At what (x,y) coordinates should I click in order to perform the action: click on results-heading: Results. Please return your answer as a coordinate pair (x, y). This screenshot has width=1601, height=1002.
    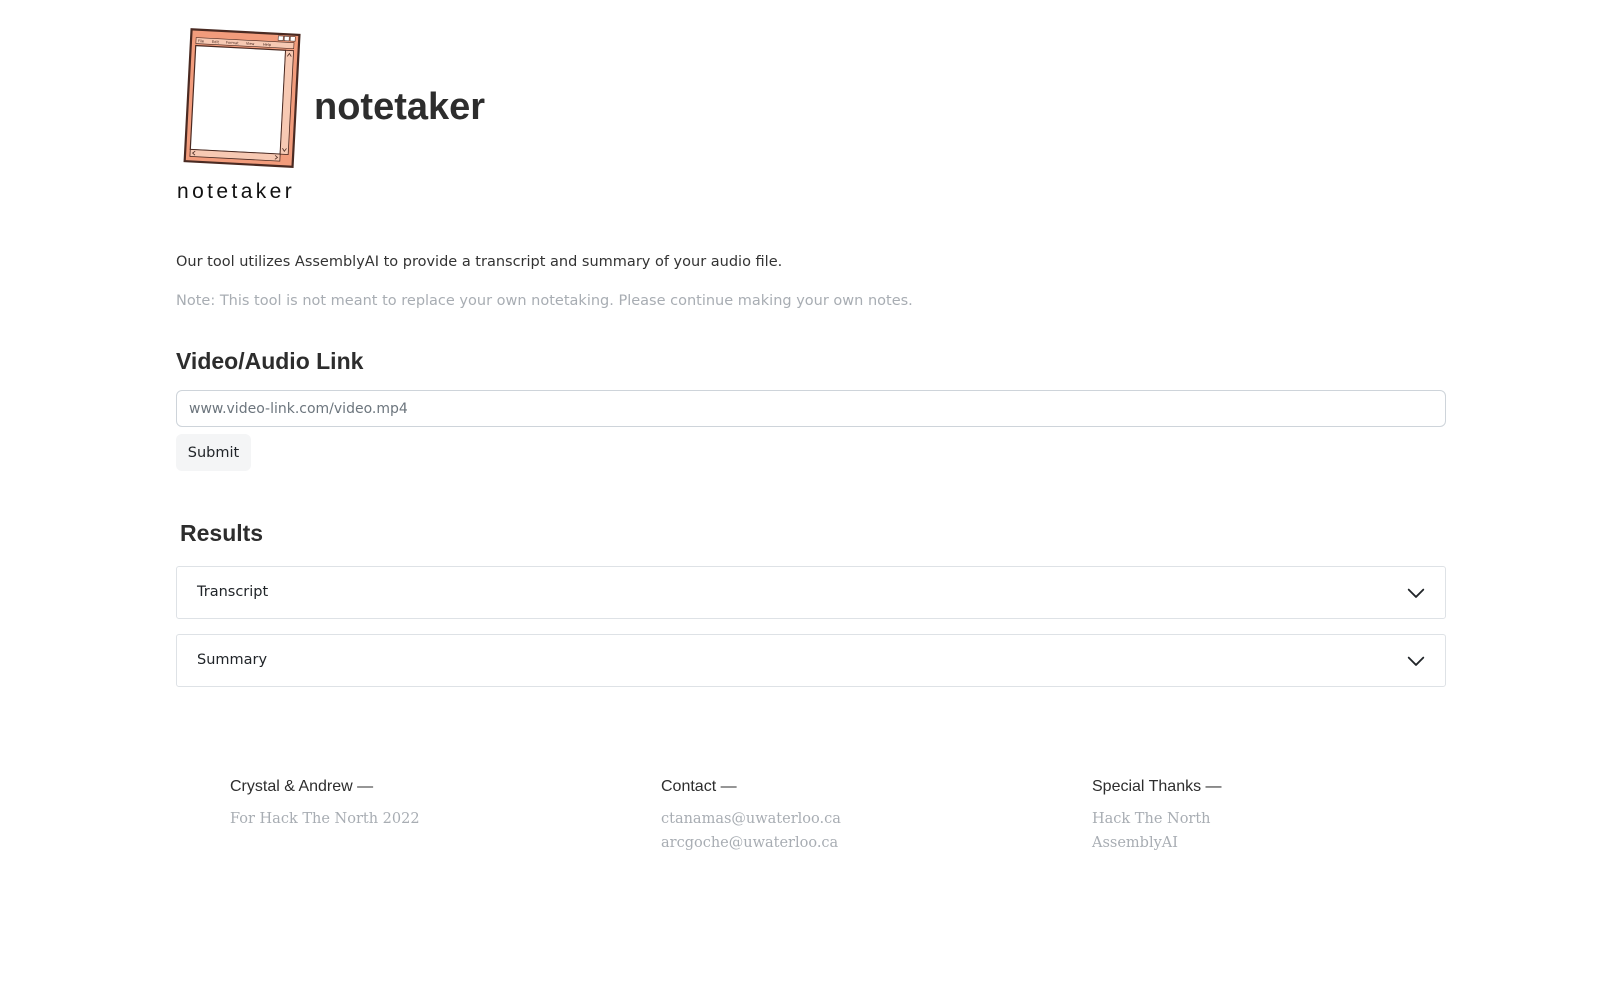
    Looking at the image, I should click on (222, 533).